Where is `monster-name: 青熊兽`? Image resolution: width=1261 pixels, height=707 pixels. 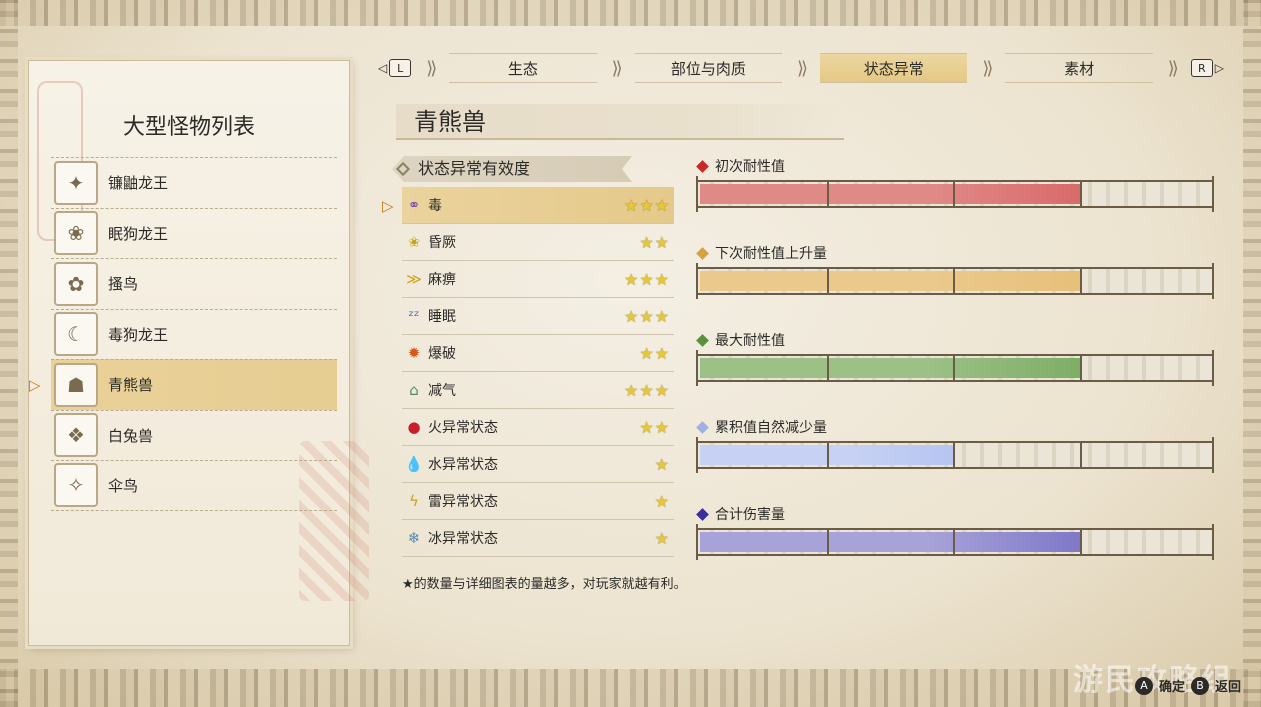 monster-name: 青熊兽 is located at coordinates (131, 385).